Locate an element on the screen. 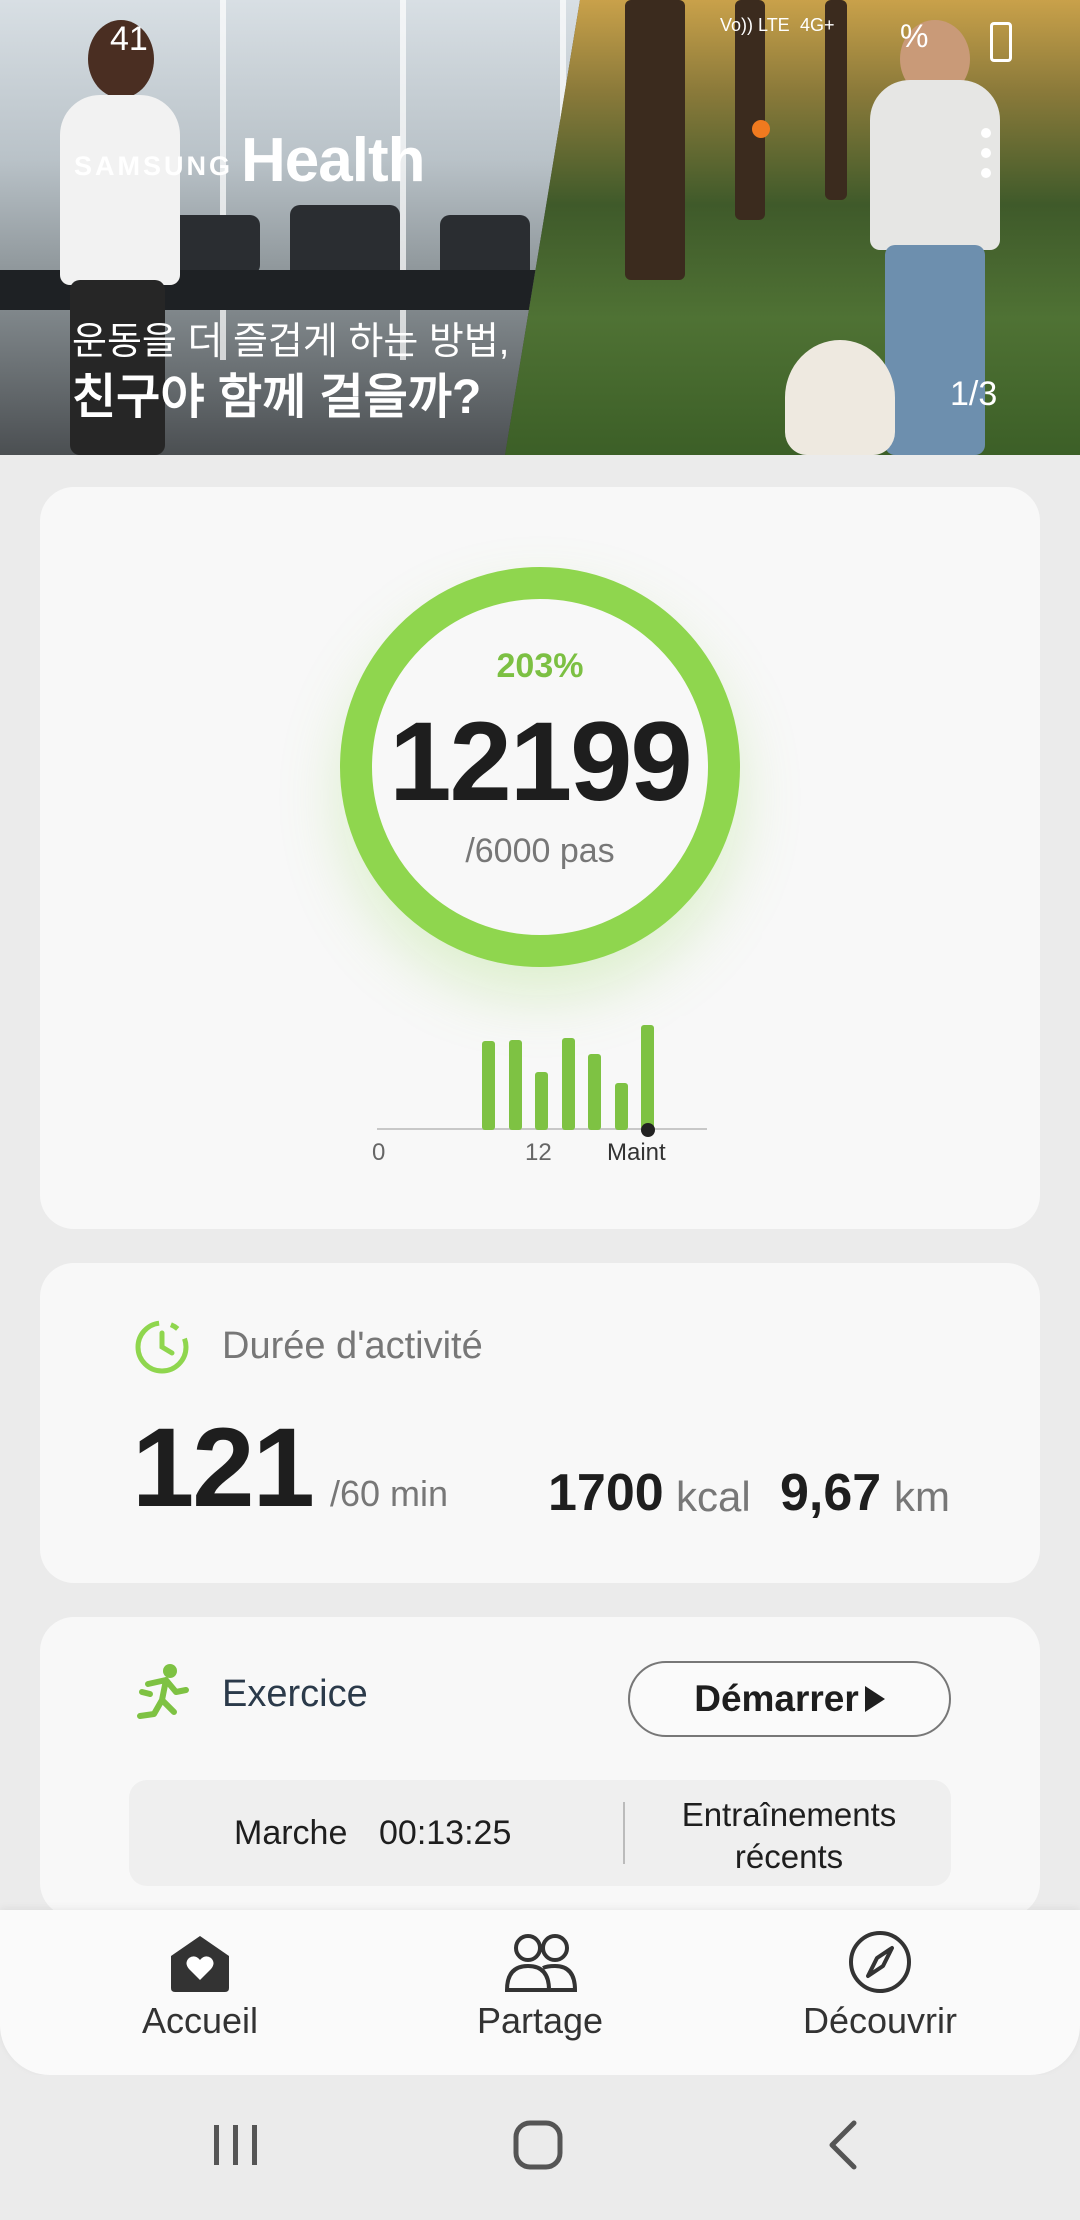 Image resolution: width=1080 pixels, height=2220 pixels. status-bar: 41 Vo)) LTE 4G+ % is located at coordinates (540, 39).